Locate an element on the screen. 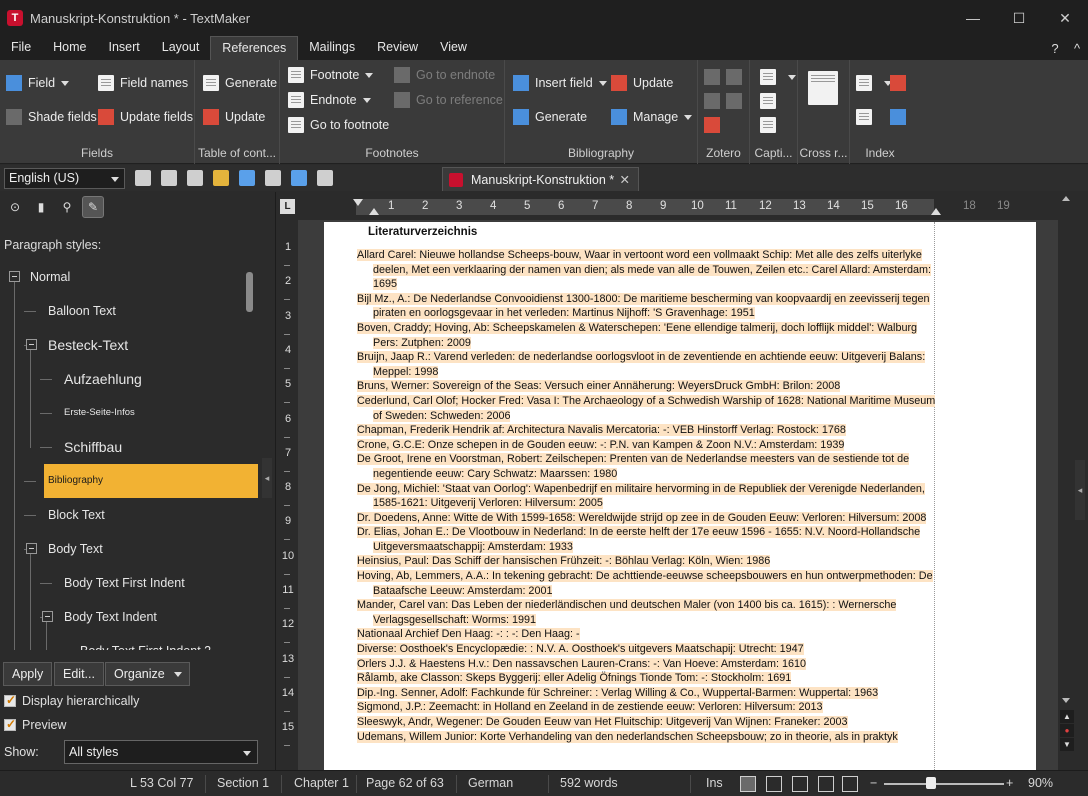  zoom-slider is located at coordinates (944, 784).